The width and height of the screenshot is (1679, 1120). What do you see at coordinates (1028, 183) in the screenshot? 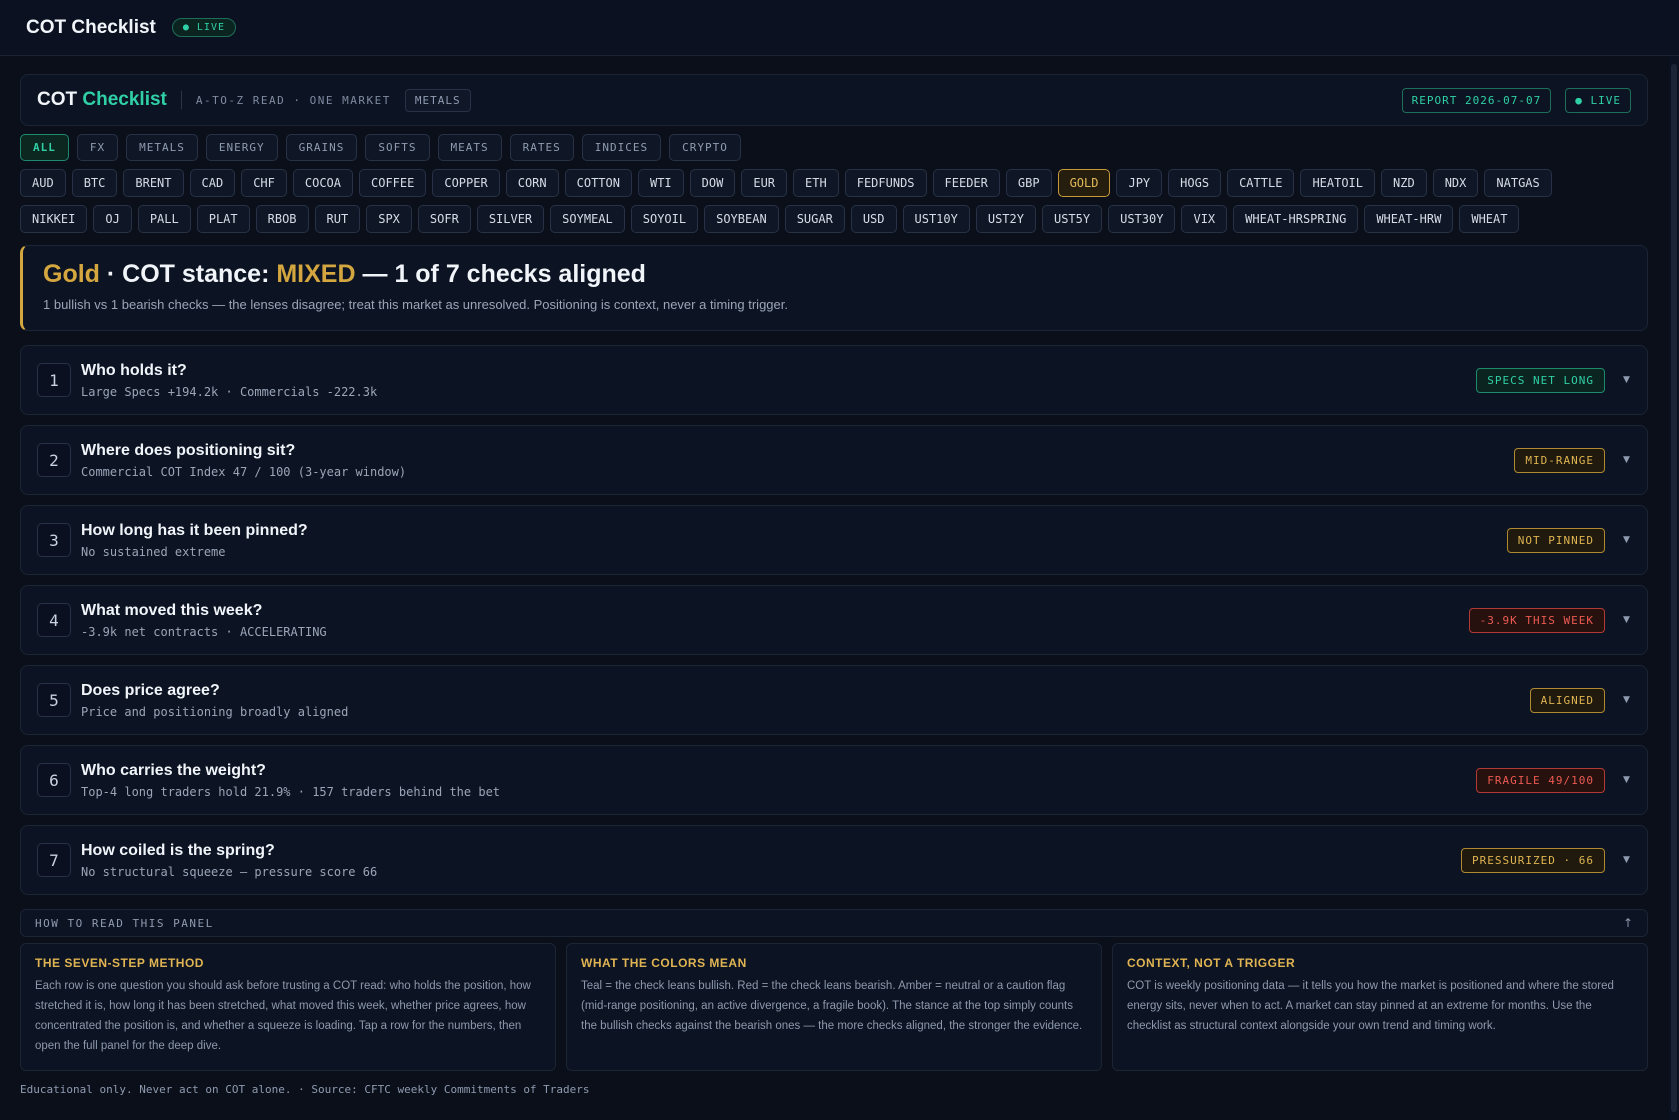
I see `ticker-gbp: GBP` at bounding box center [1028, 183].